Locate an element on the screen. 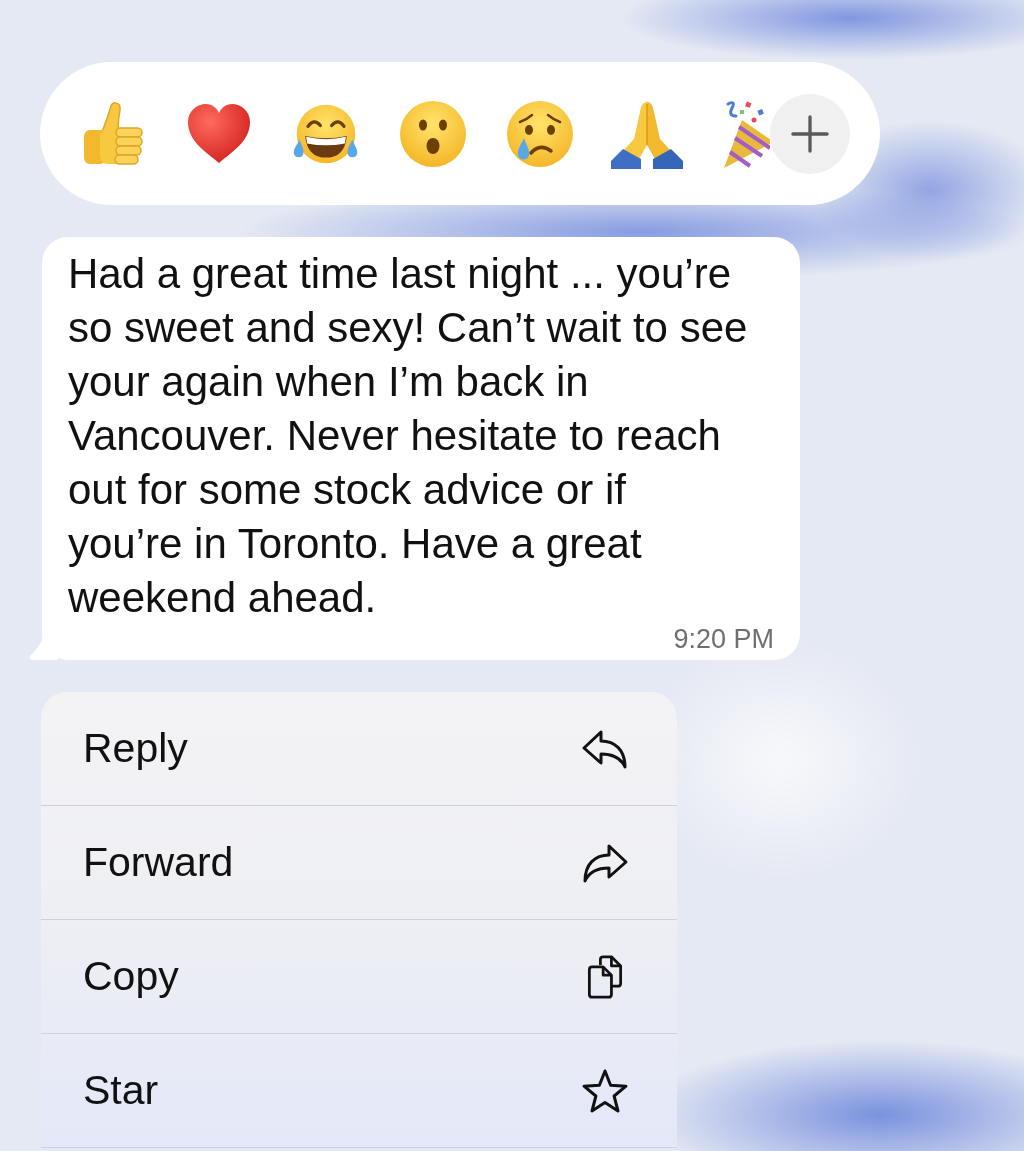 The width and height of the screenshot is (1024, 1151). menu-item: Forward is located at coordinates (359, 863).